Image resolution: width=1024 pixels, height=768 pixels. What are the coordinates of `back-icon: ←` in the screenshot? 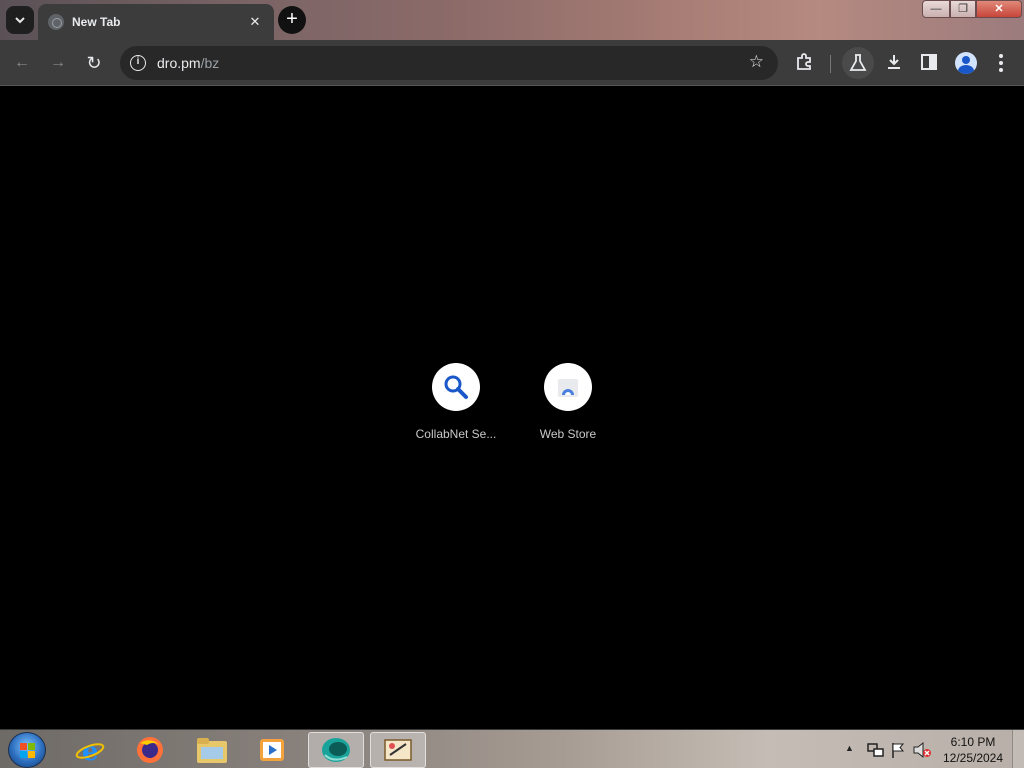 It's located at (22, 63).